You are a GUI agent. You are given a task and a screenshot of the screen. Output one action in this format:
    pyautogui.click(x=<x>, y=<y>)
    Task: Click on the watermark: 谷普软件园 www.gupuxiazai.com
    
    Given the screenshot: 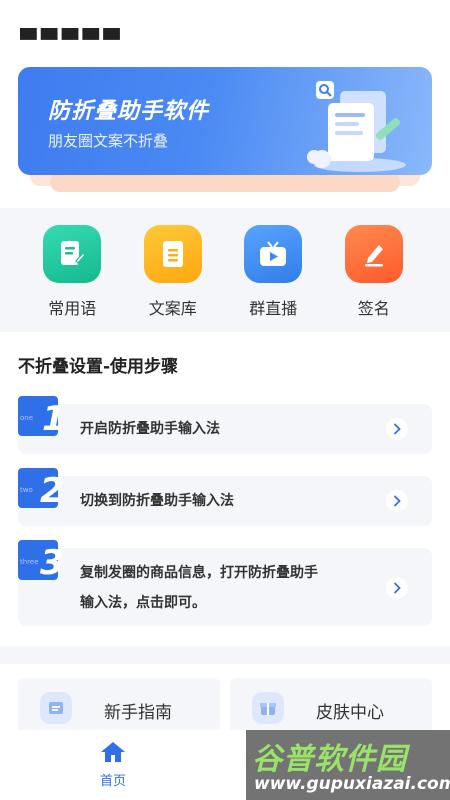 What is the action you would take?
    pyautogui.click(x=348, y=765)
    